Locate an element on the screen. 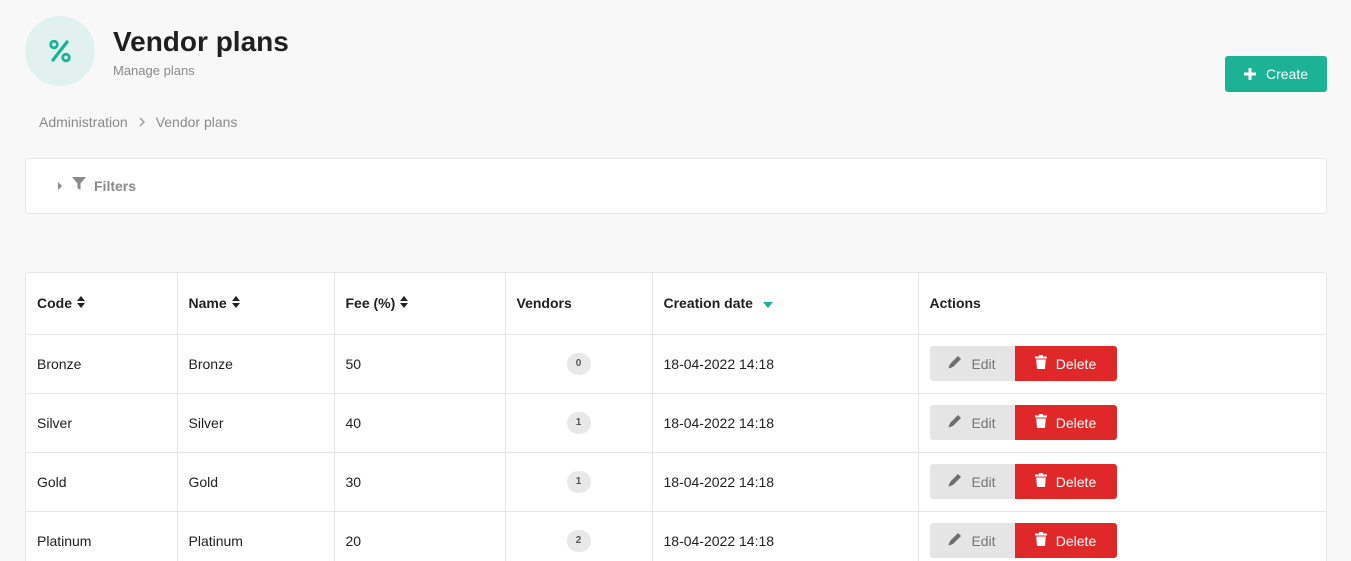  filters-toggle: Filters is located at coordinates (96, 185).